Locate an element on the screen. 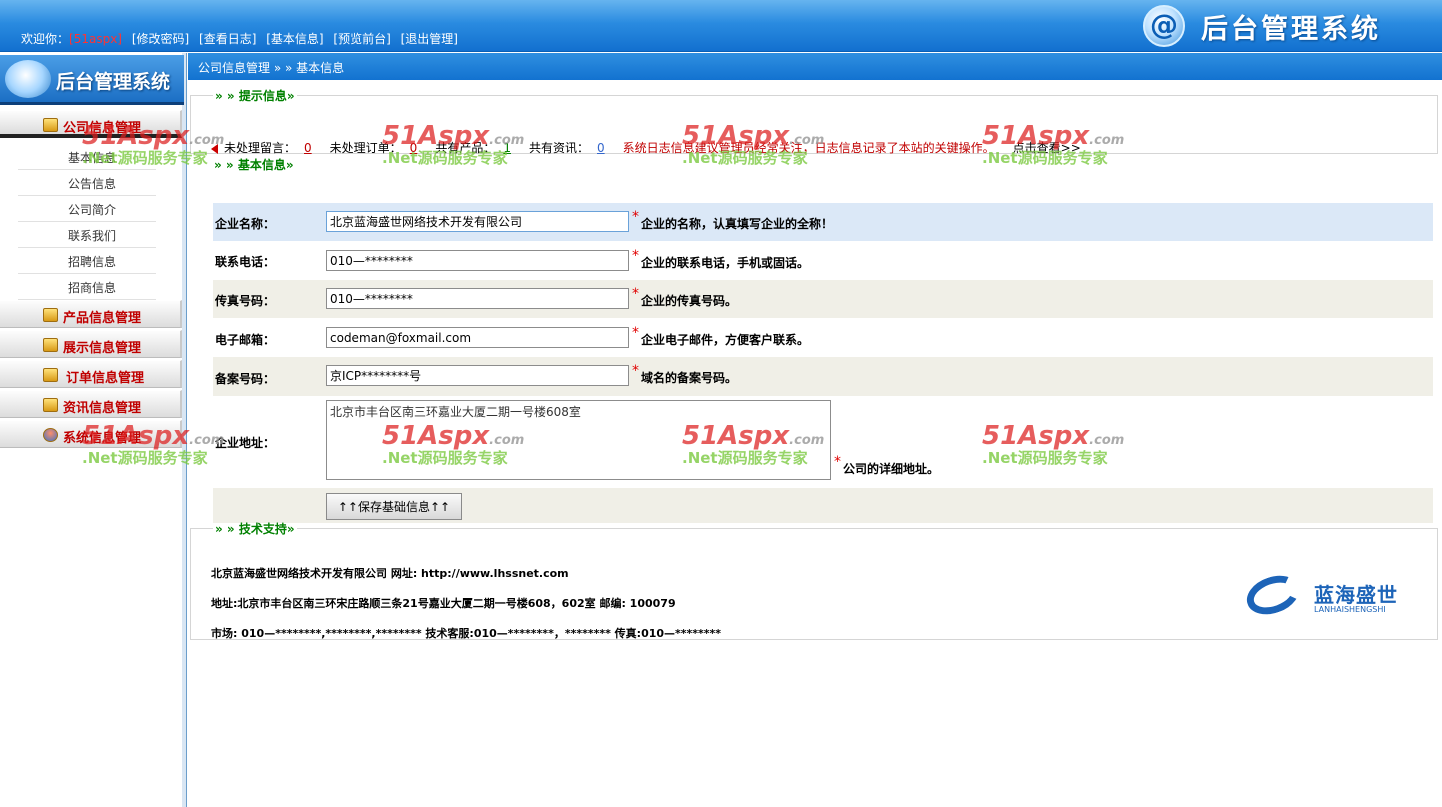 The height and width of the screenshot is (807, 1442). sidebar-item-profile: 公司简介 is located at coordinates (87, 209).